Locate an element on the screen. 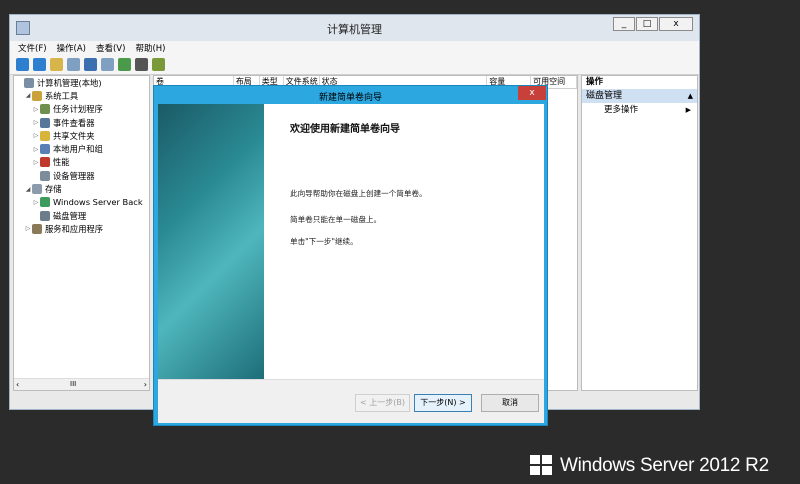 Image resolution: width=800 pixels, height=484 pixels. window-title: 计算机管理 is located at coordinates (354, 29).